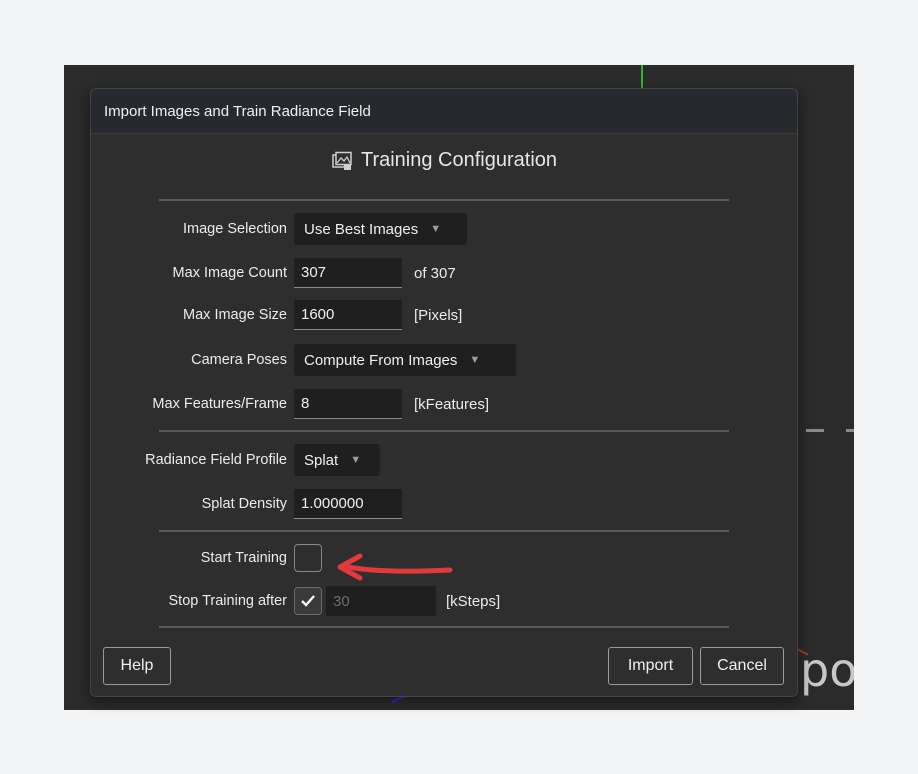  Describe the element at coordinates (827, 670) in the screenshot. I see `viewport-background-text: po` at that location.